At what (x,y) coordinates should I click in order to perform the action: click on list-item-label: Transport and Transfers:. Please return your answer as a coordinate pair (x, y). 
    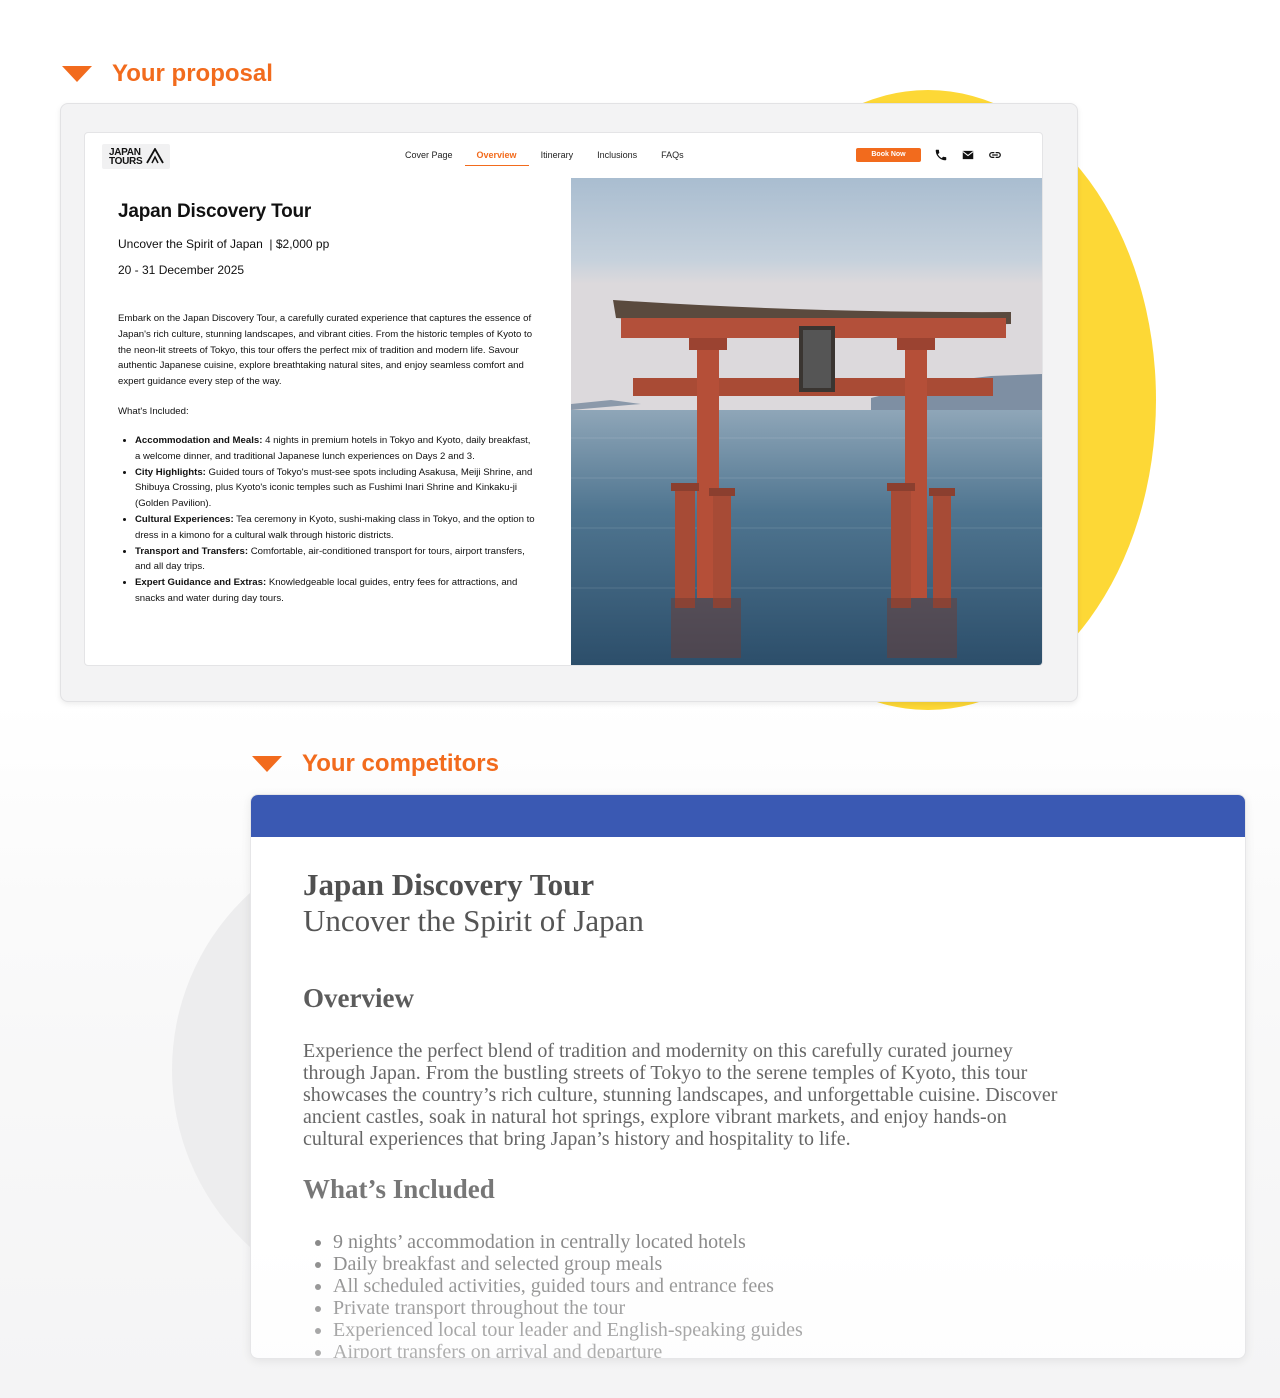
    Looking at the image, I should click on (192, 551).